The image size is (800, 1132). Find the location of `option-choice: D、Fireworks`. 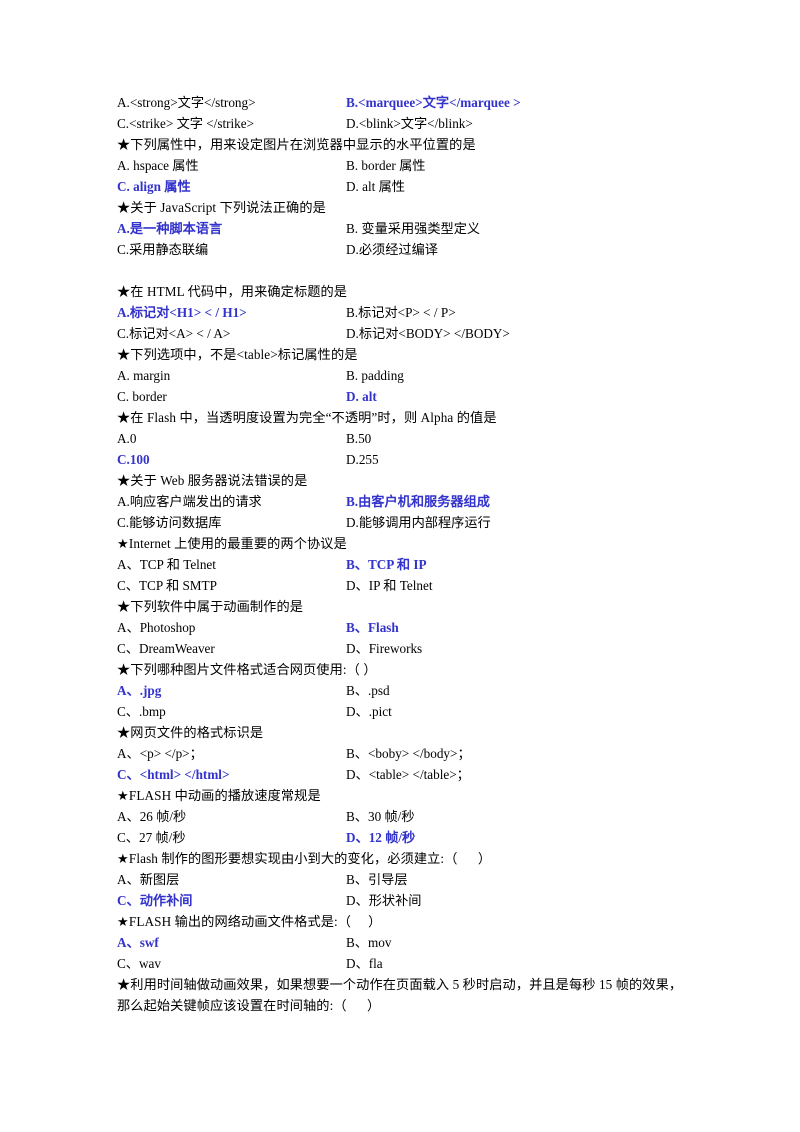

option-choice: D、Fireworks is located at coordinates (514, 648).